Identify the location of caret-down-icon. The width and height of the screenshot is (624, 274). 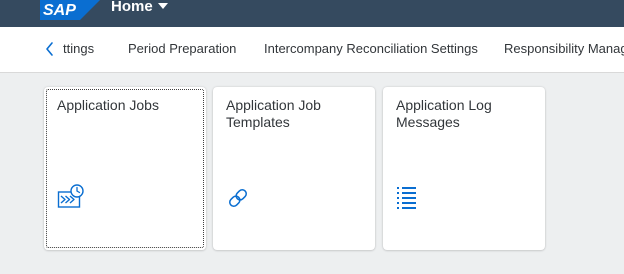
(162, 6).